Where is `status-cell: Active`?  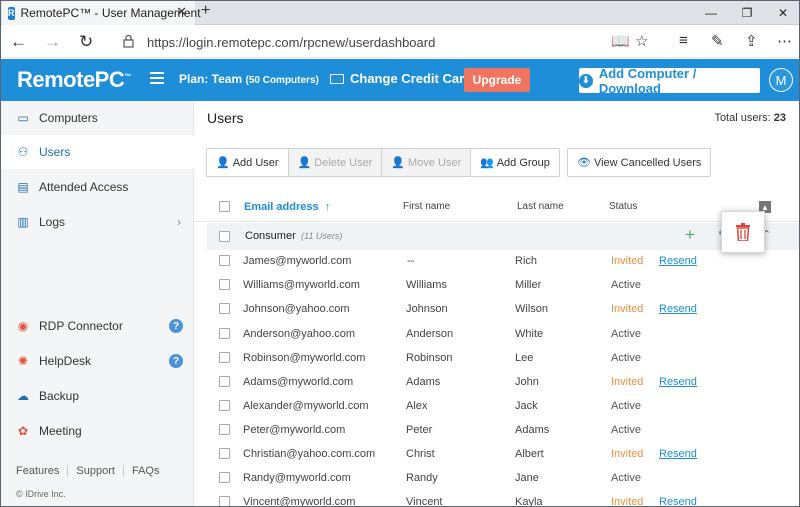
status-cell: Active is located at coordinates (626, 430).